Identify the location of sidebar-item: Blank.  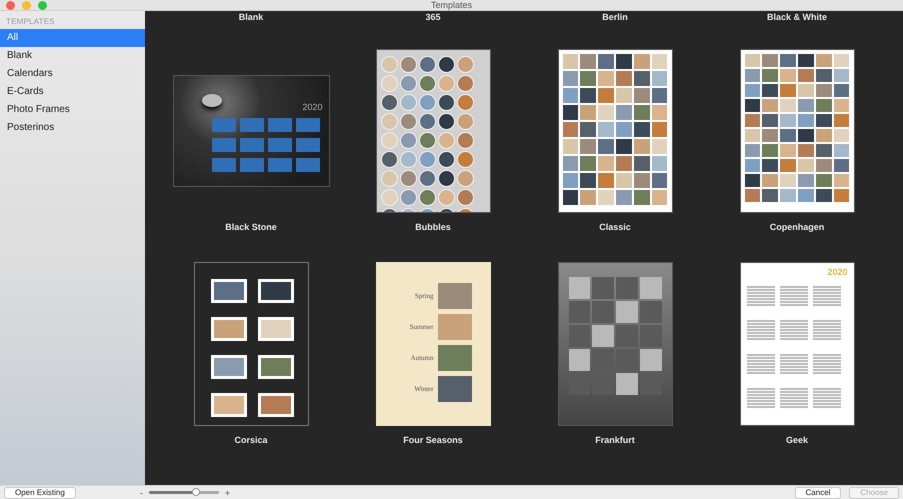
(72, 56).